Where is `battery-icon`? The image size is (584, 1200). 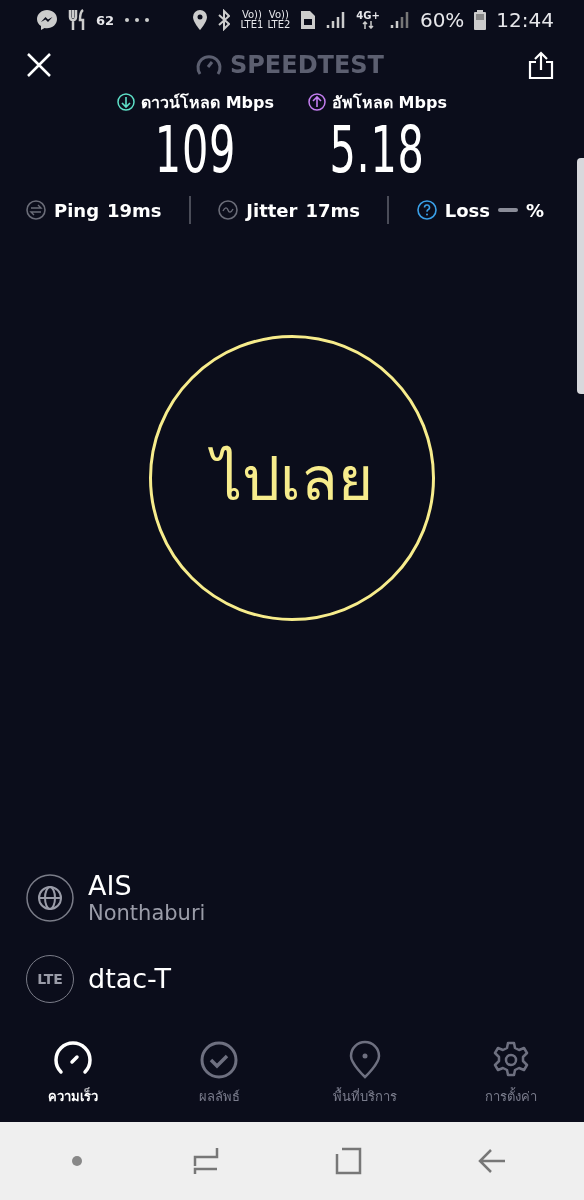
battery-icon is located at coordinates (480, 20).